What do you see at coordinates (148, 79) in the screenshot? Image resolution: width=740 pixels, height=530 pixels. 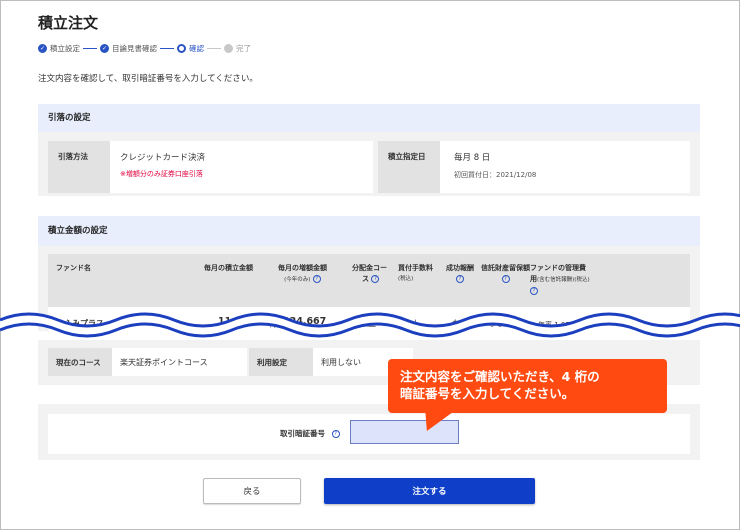 I see `instruction-text: 注文内容を確認して、取引暗証番号を入力してください。` at bounding box center [148, 79].